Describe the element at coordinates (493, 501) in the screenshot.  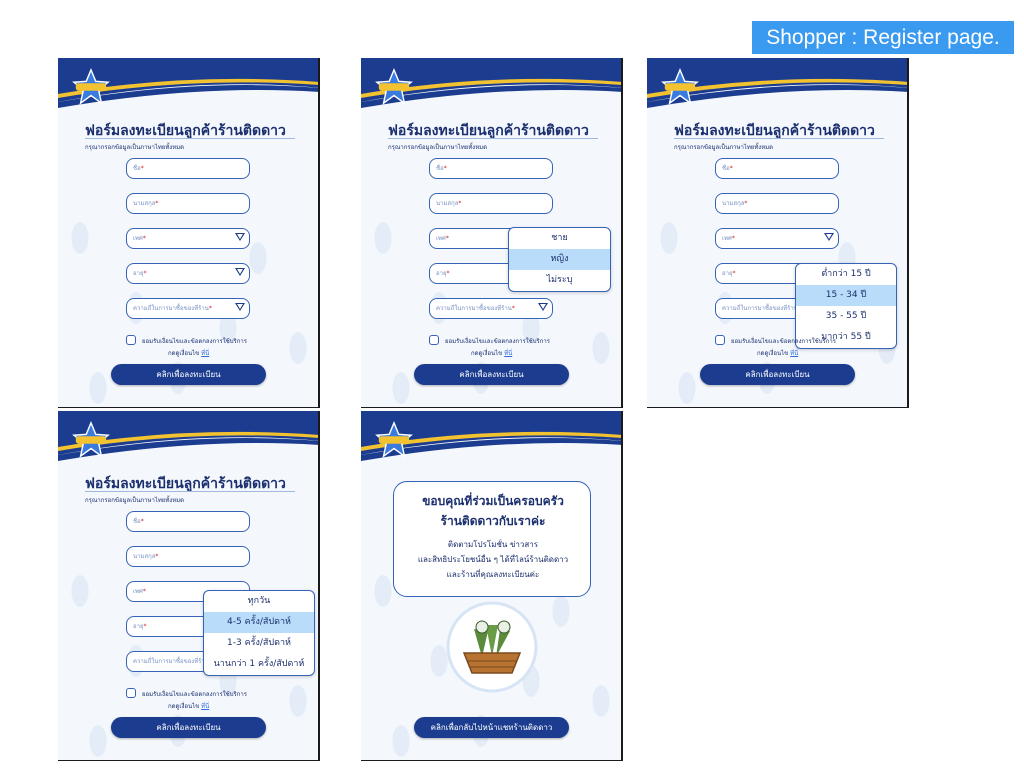
I see `thank-you-title-line1: ขอบคุณที่ร่วมเป็นครอบครัว` at that location.